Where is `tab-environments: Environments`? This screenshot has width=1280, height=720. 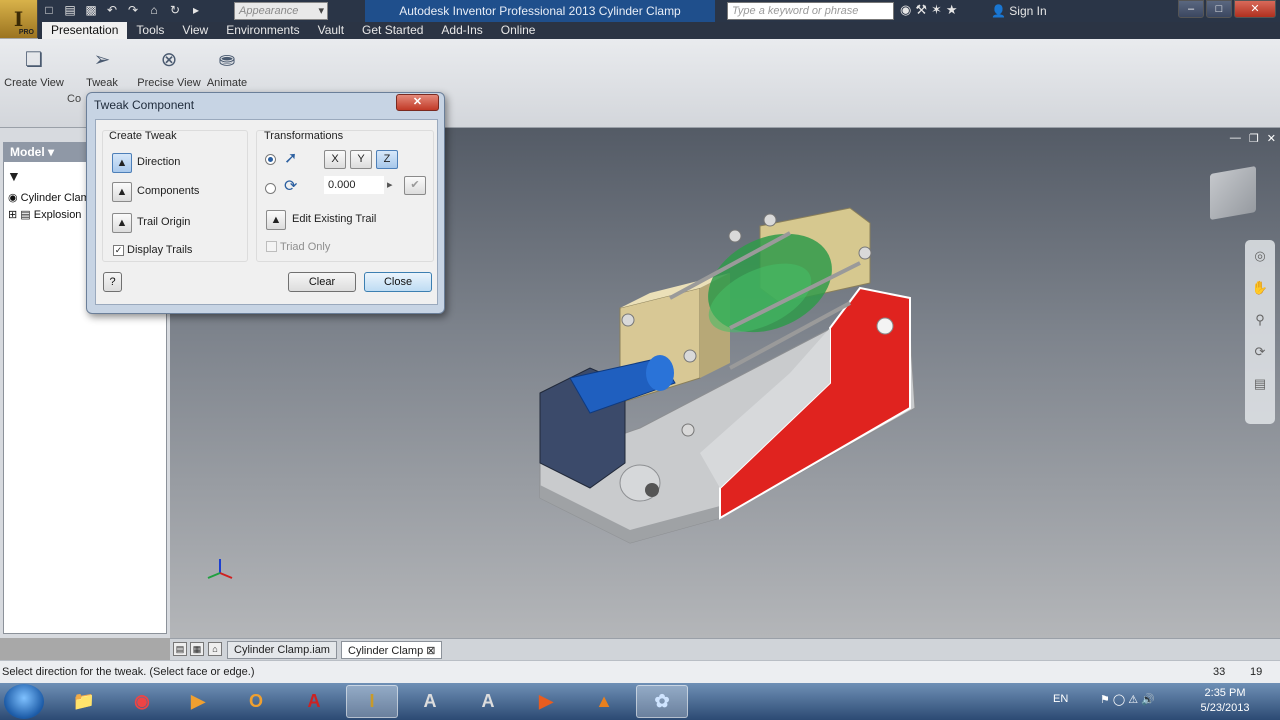 tab-environments: Environments is located at coordinates (262, 30).